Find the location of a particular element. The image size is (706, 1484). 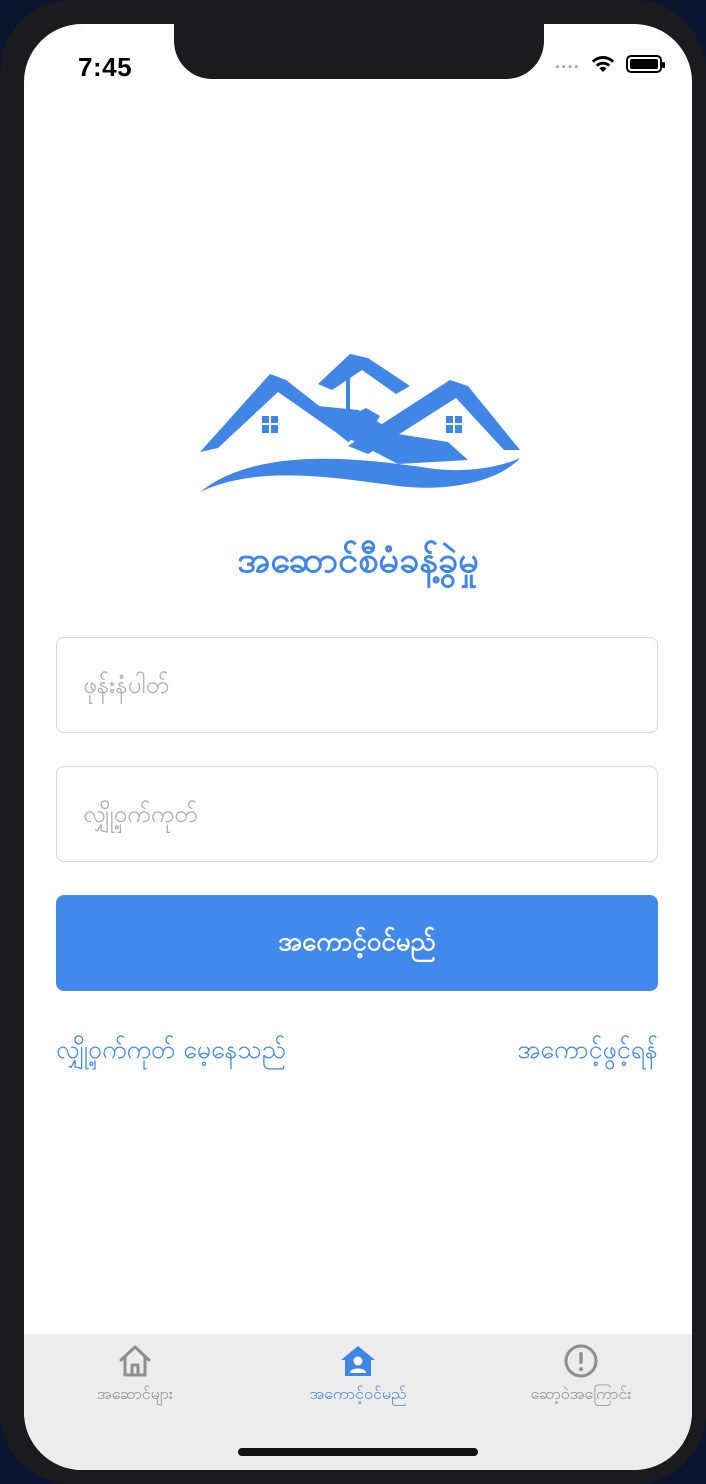

status-time: 7:45 is located at coordinates (105, 67).